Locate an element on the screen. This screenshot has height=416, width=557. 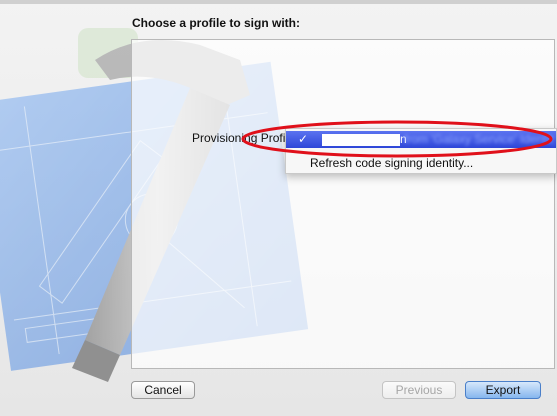
redaction-bar is located at coordinates (361, 140).